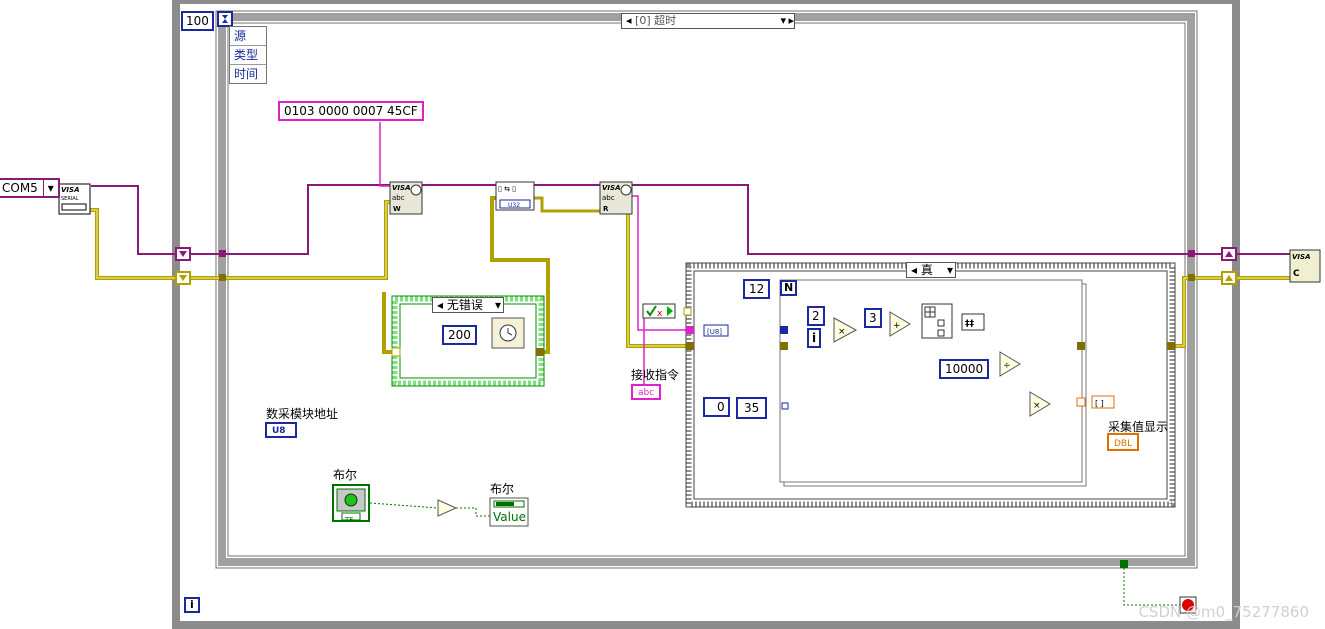  What do you see at coordinates (20, 188) in the screenshot?
I see `serial-port-value: COM5` at bounding box center [20, 188].